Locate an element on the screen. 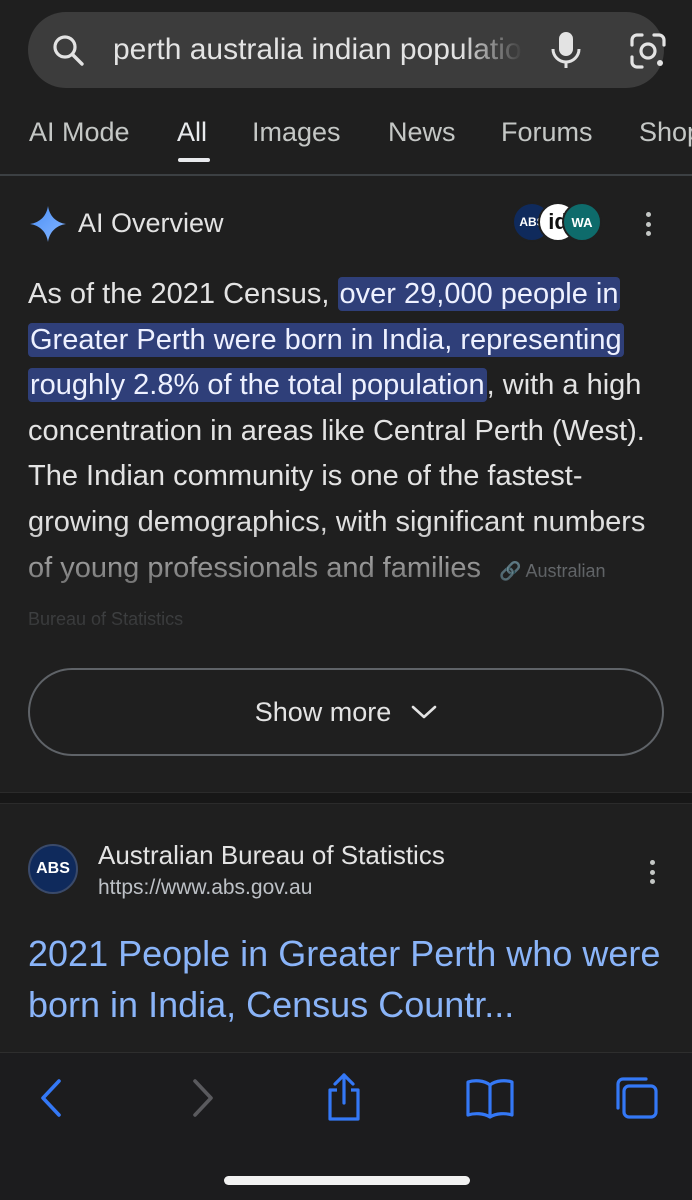  section-divider is located at coordinates (346, 798).